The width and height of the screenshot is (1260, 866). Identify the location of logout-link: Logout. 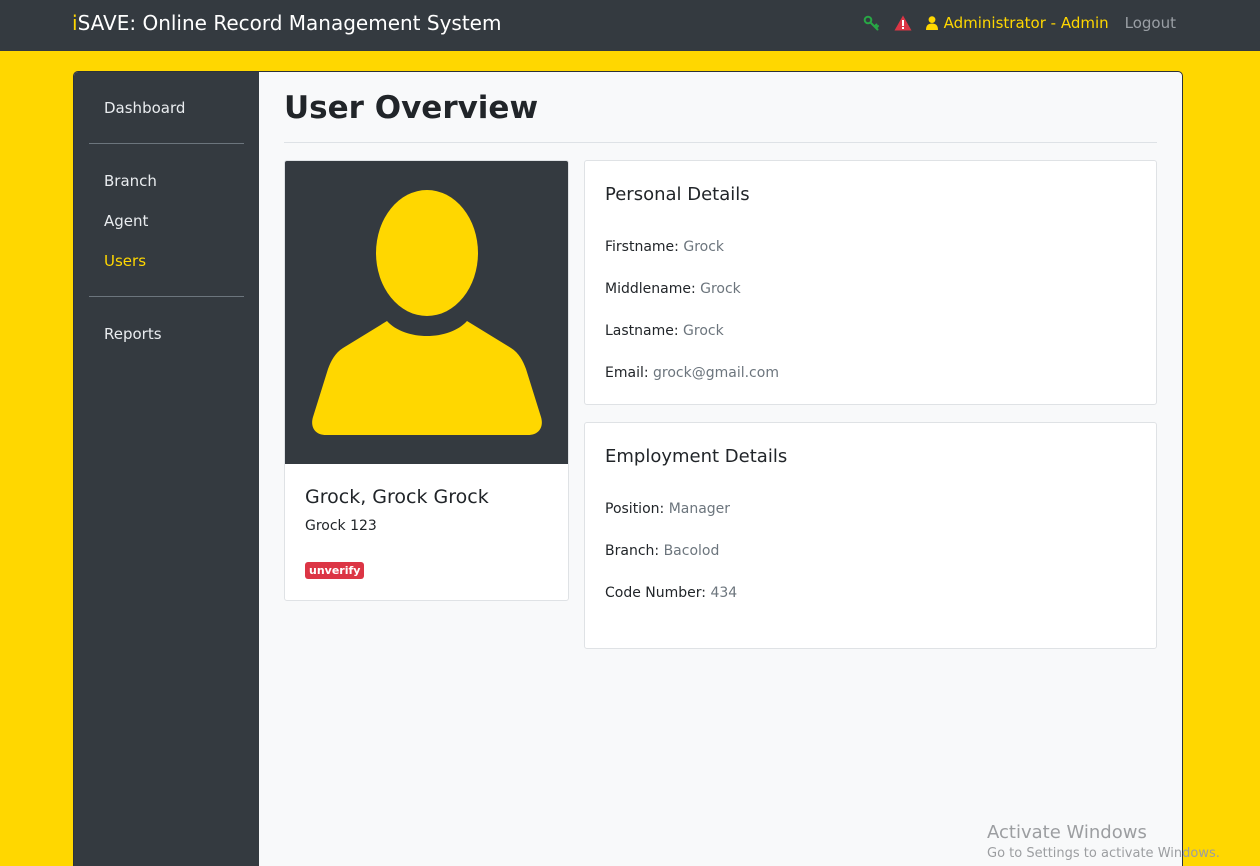
(1150, 23).